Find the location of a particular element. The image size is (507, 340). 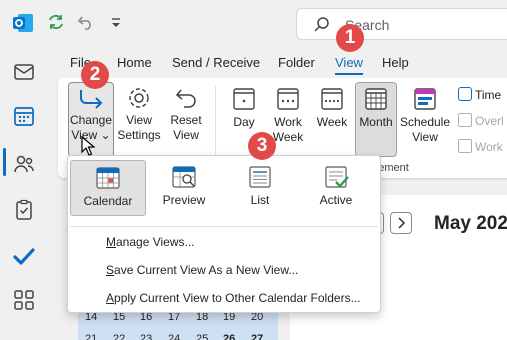

work-hours-button: Work is located at coordinates (480, 146).